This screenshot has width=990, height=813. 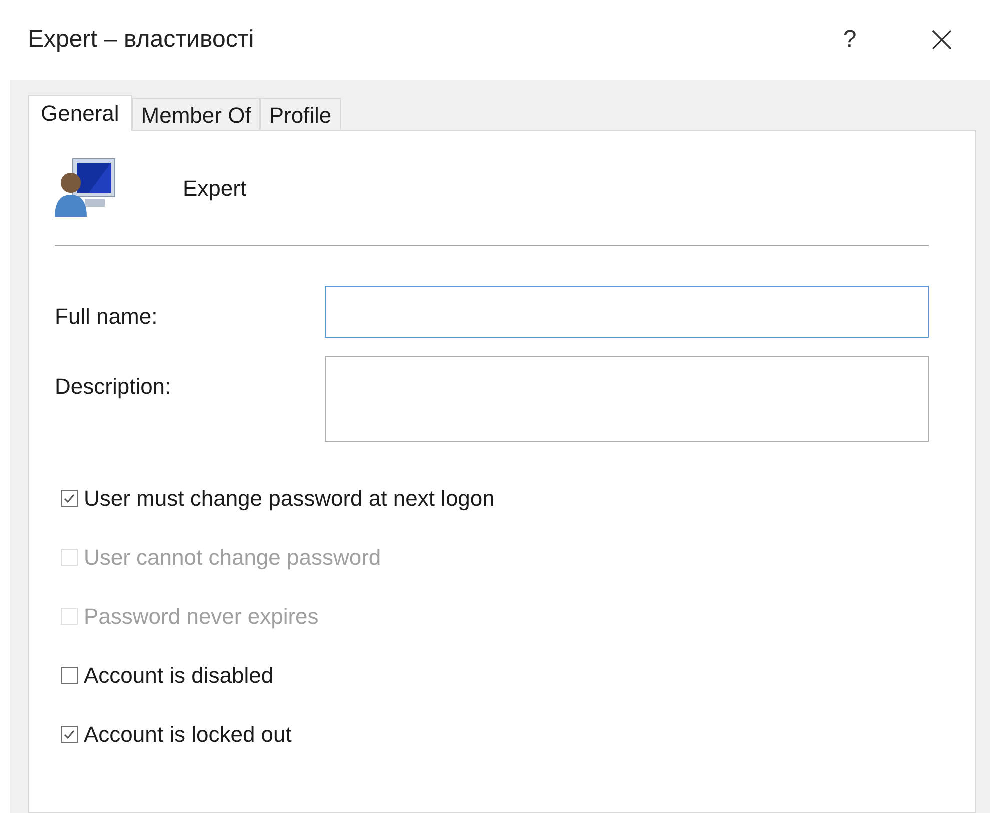 I want to click on checkbox-label: Account is locked out, so click(x=188, y=735).